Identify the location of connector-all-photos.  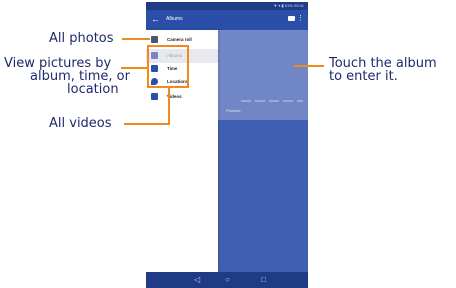
(136, 39).